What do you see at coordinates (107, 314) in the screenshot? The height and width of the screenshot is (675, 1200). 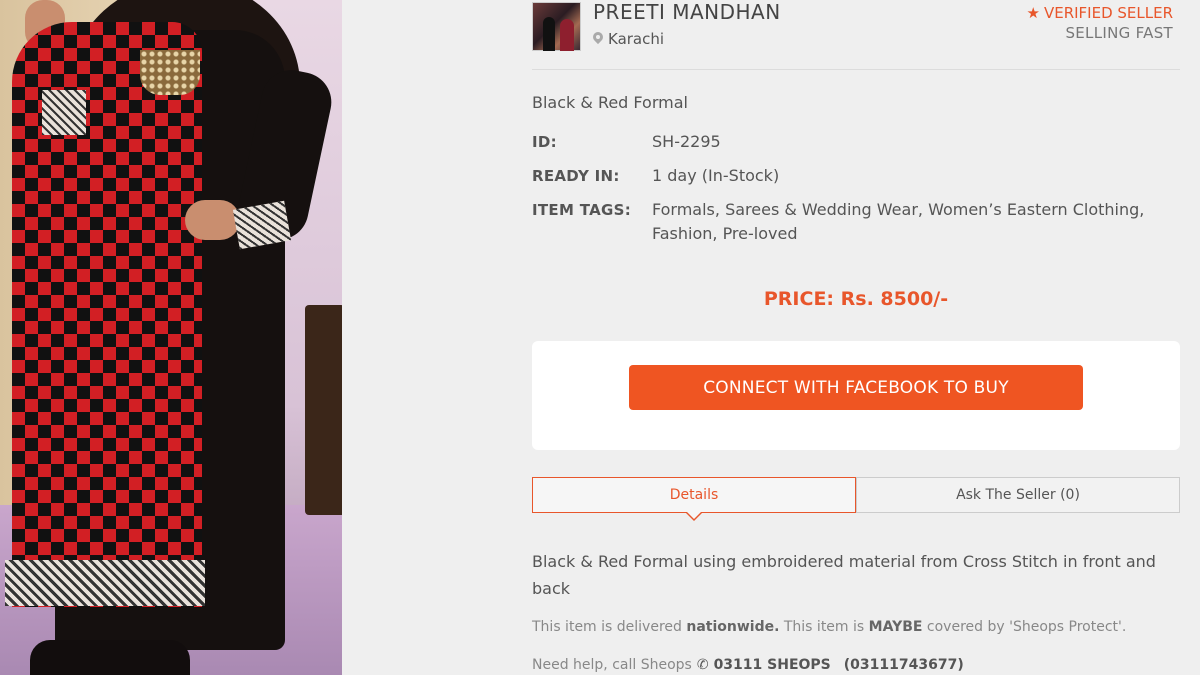 I see `photo-houndstooth-panel` at bounding box center [107, 314].